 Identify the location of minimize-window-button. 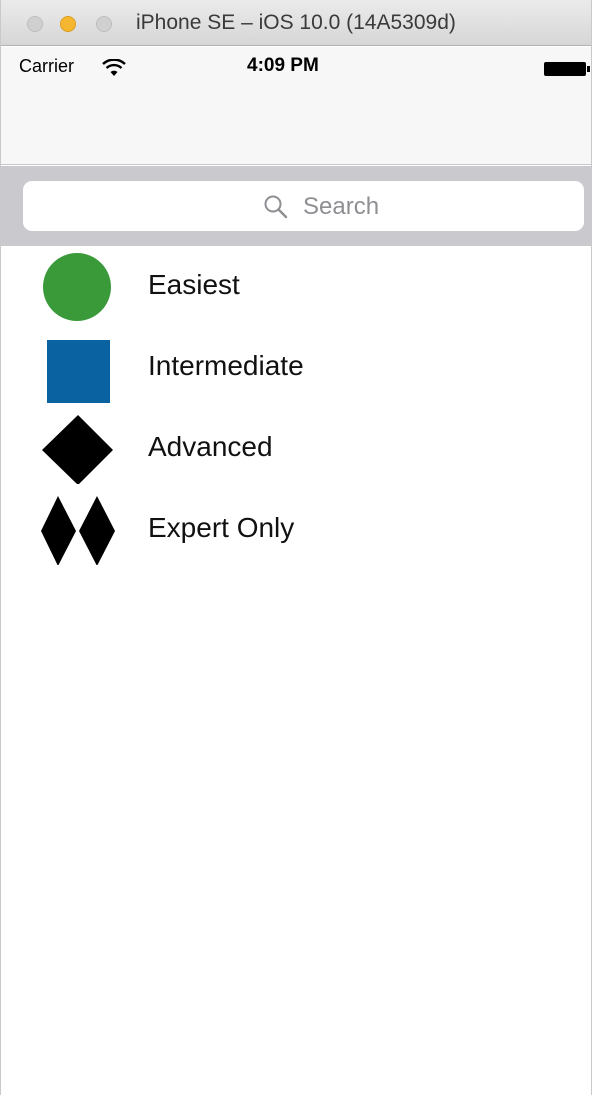
(68, 24).